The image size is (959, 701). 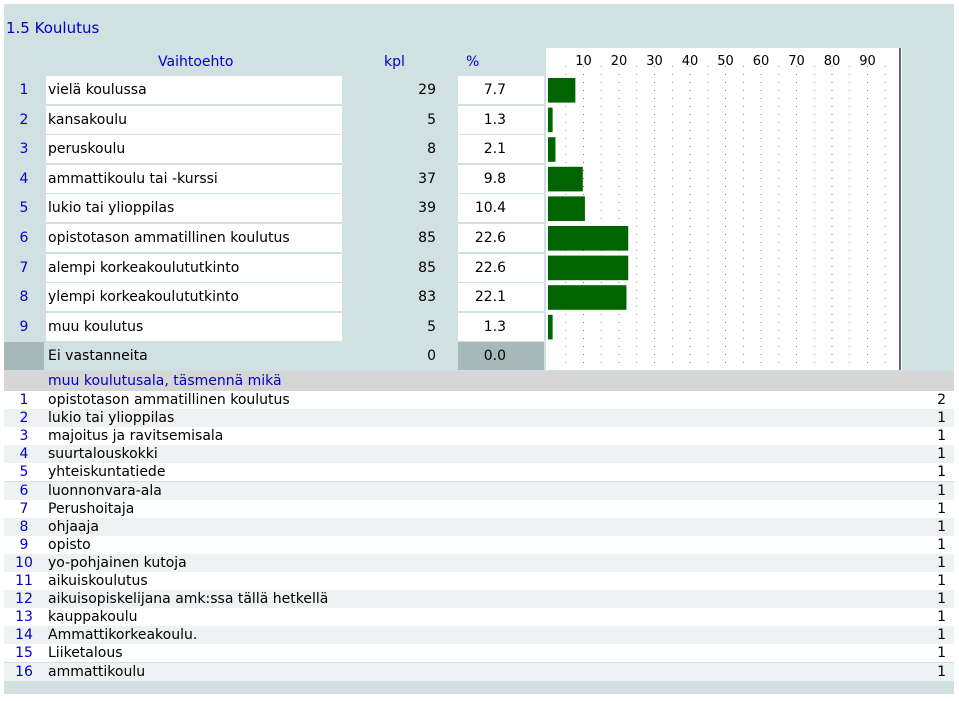 What do you see at coordinates (24, 356) in the screenshot?
I see `row-number` at bounding box center [24, 356].